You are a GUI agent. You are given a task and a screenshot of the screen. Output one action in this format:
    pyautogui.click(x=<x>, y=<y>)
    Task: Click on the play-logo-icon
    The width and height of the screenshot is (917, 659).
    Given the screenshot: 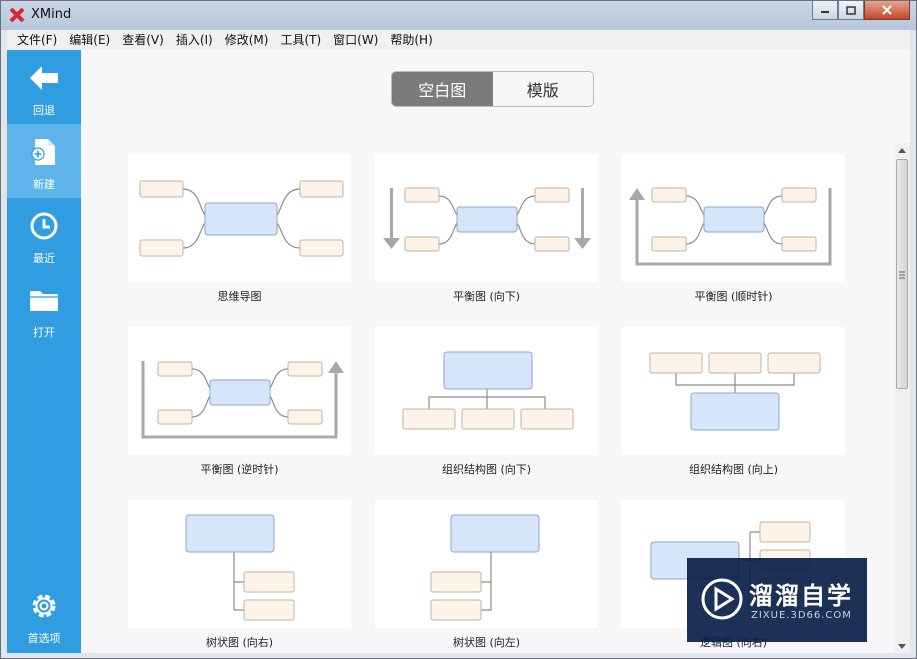 What is the action you would take?
    pyautogui.click(x=722, y=599)
    